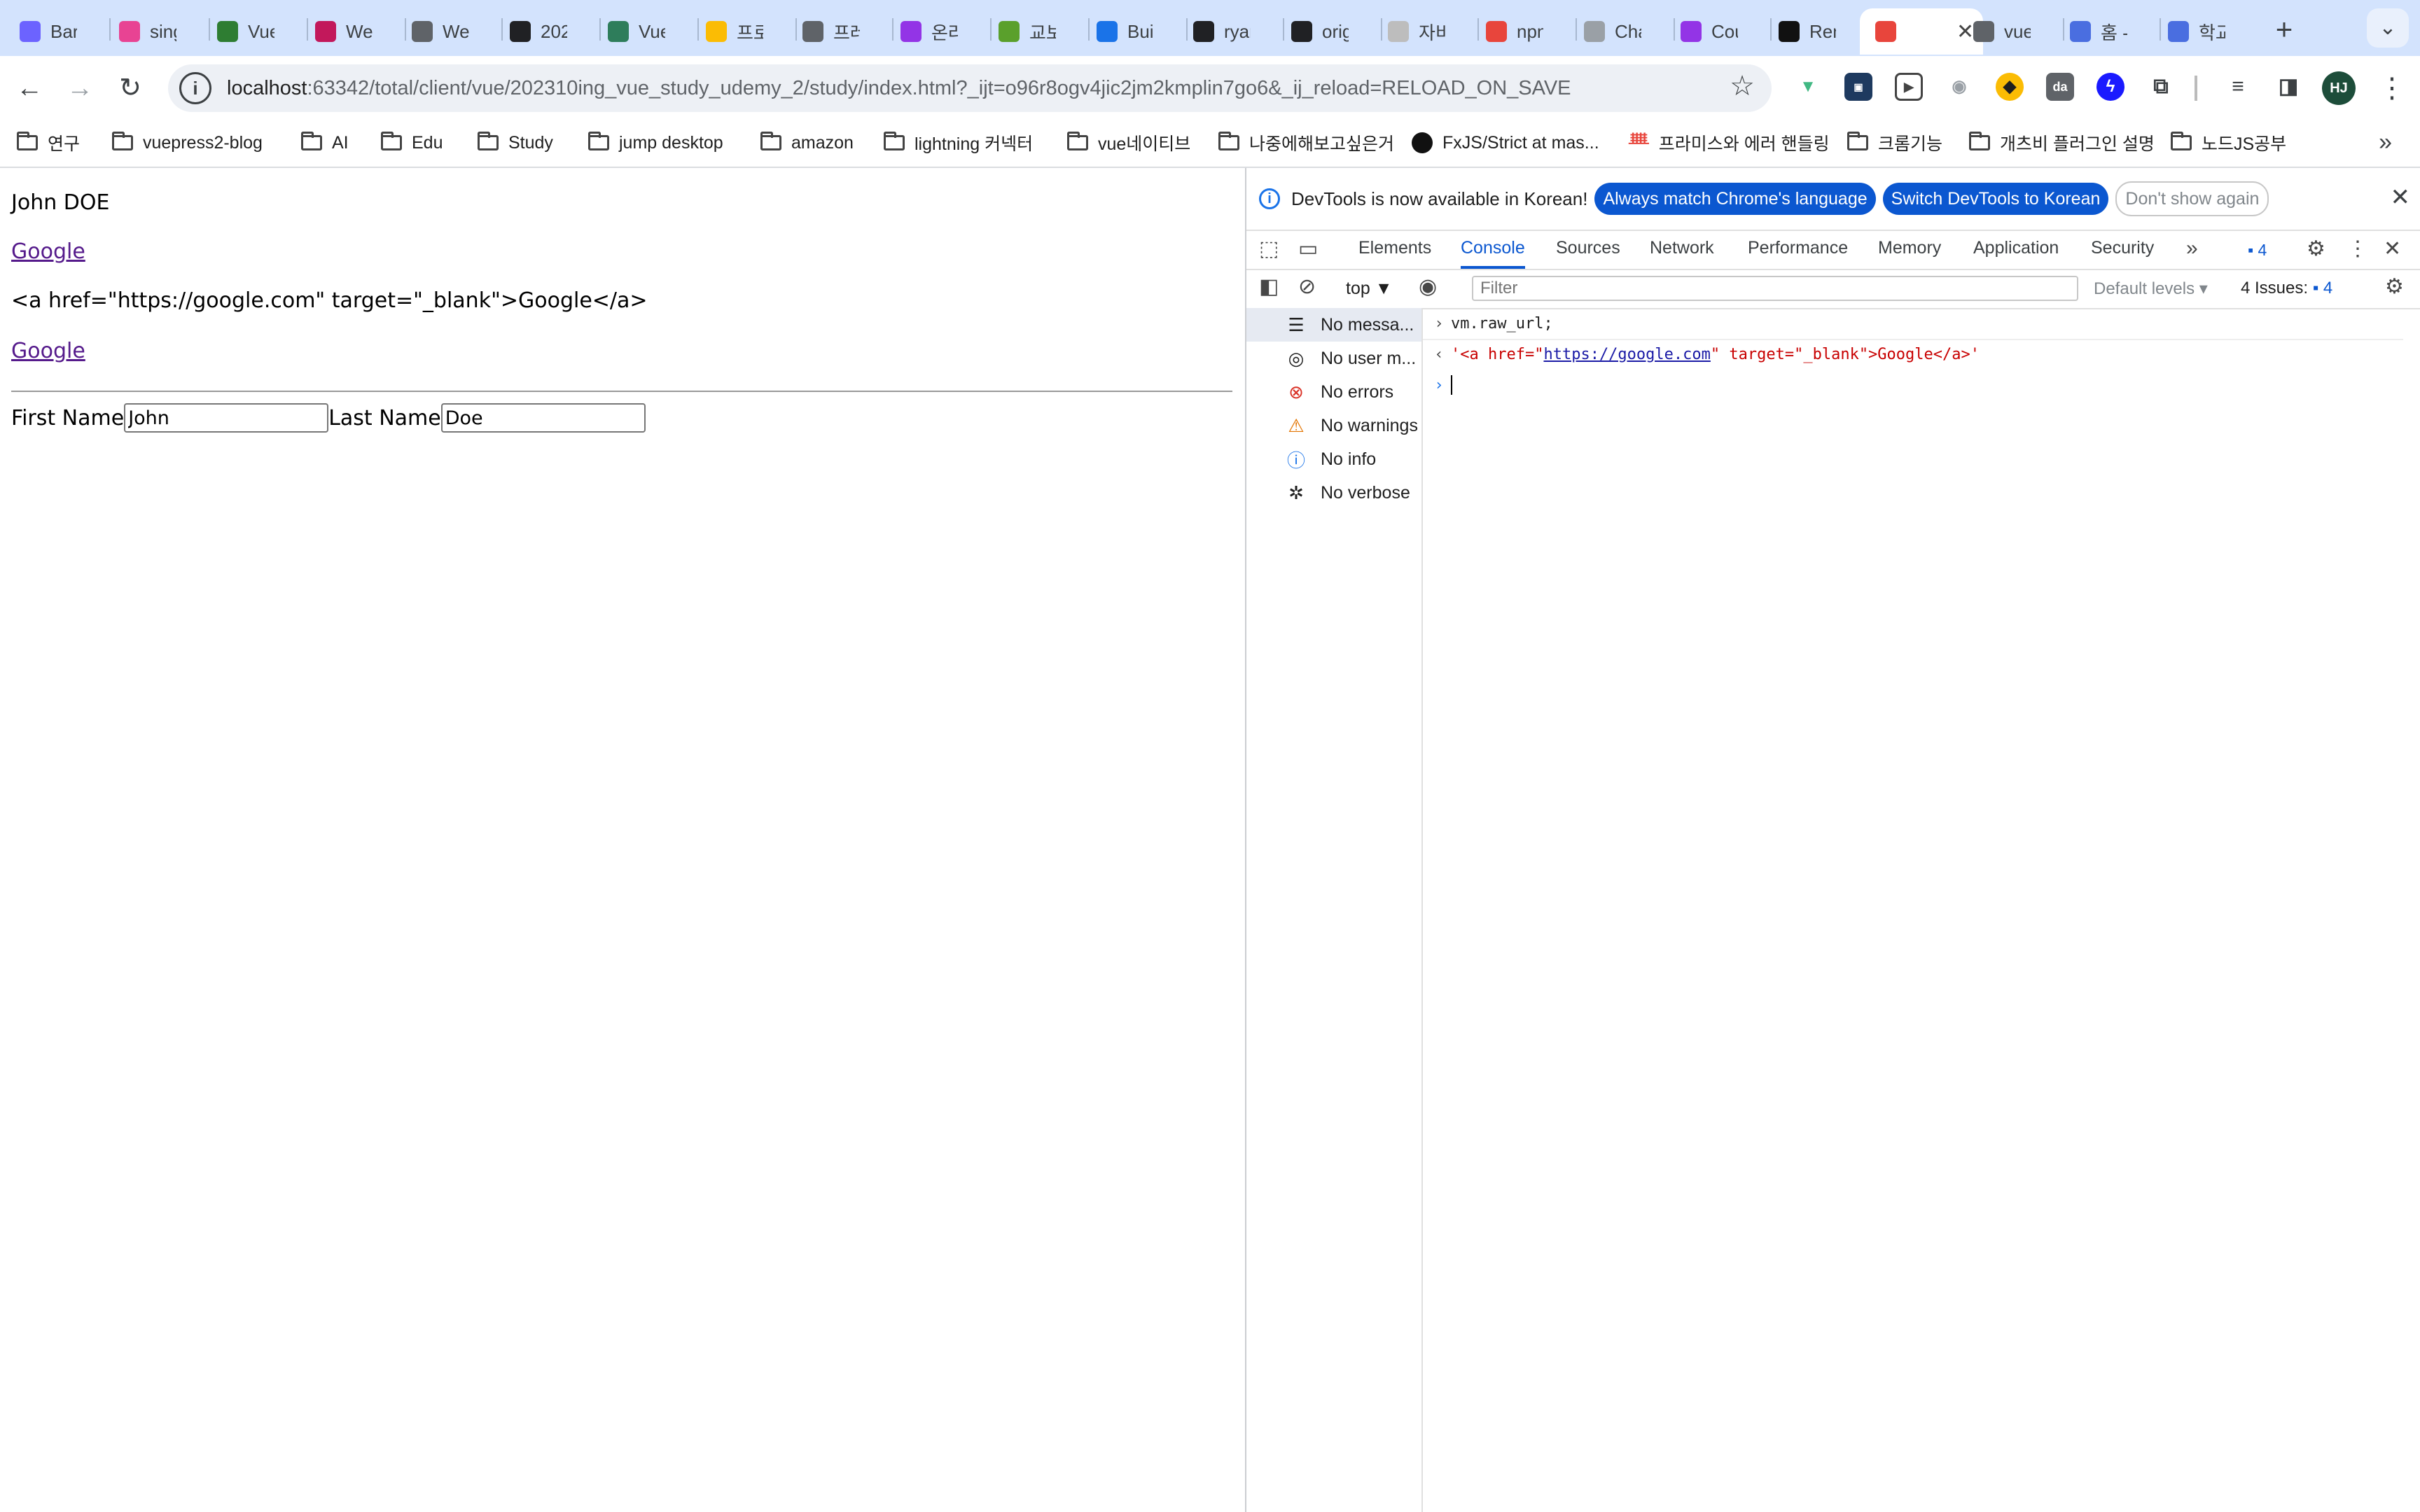  What do you see at coordinates (1913, 385) in the screenshot?
I see `console-prompt-line: ›` at bounding box center [1913, 385].